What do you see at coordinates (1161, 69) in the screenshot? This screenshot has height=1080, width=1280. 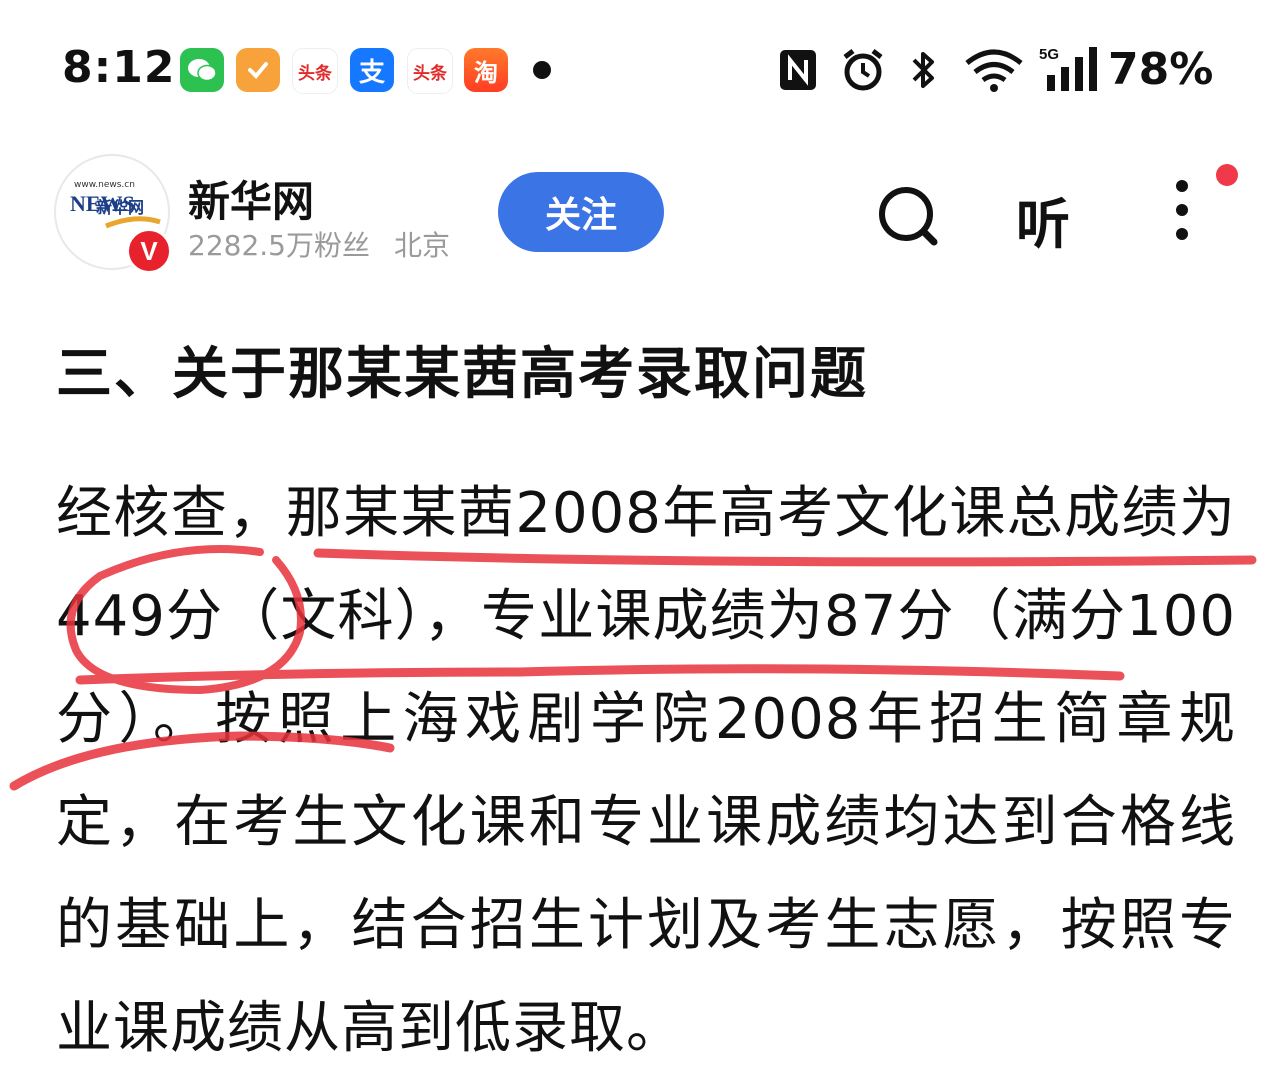 I see `battery-level: 78%` at bounding box center [1161, 69].